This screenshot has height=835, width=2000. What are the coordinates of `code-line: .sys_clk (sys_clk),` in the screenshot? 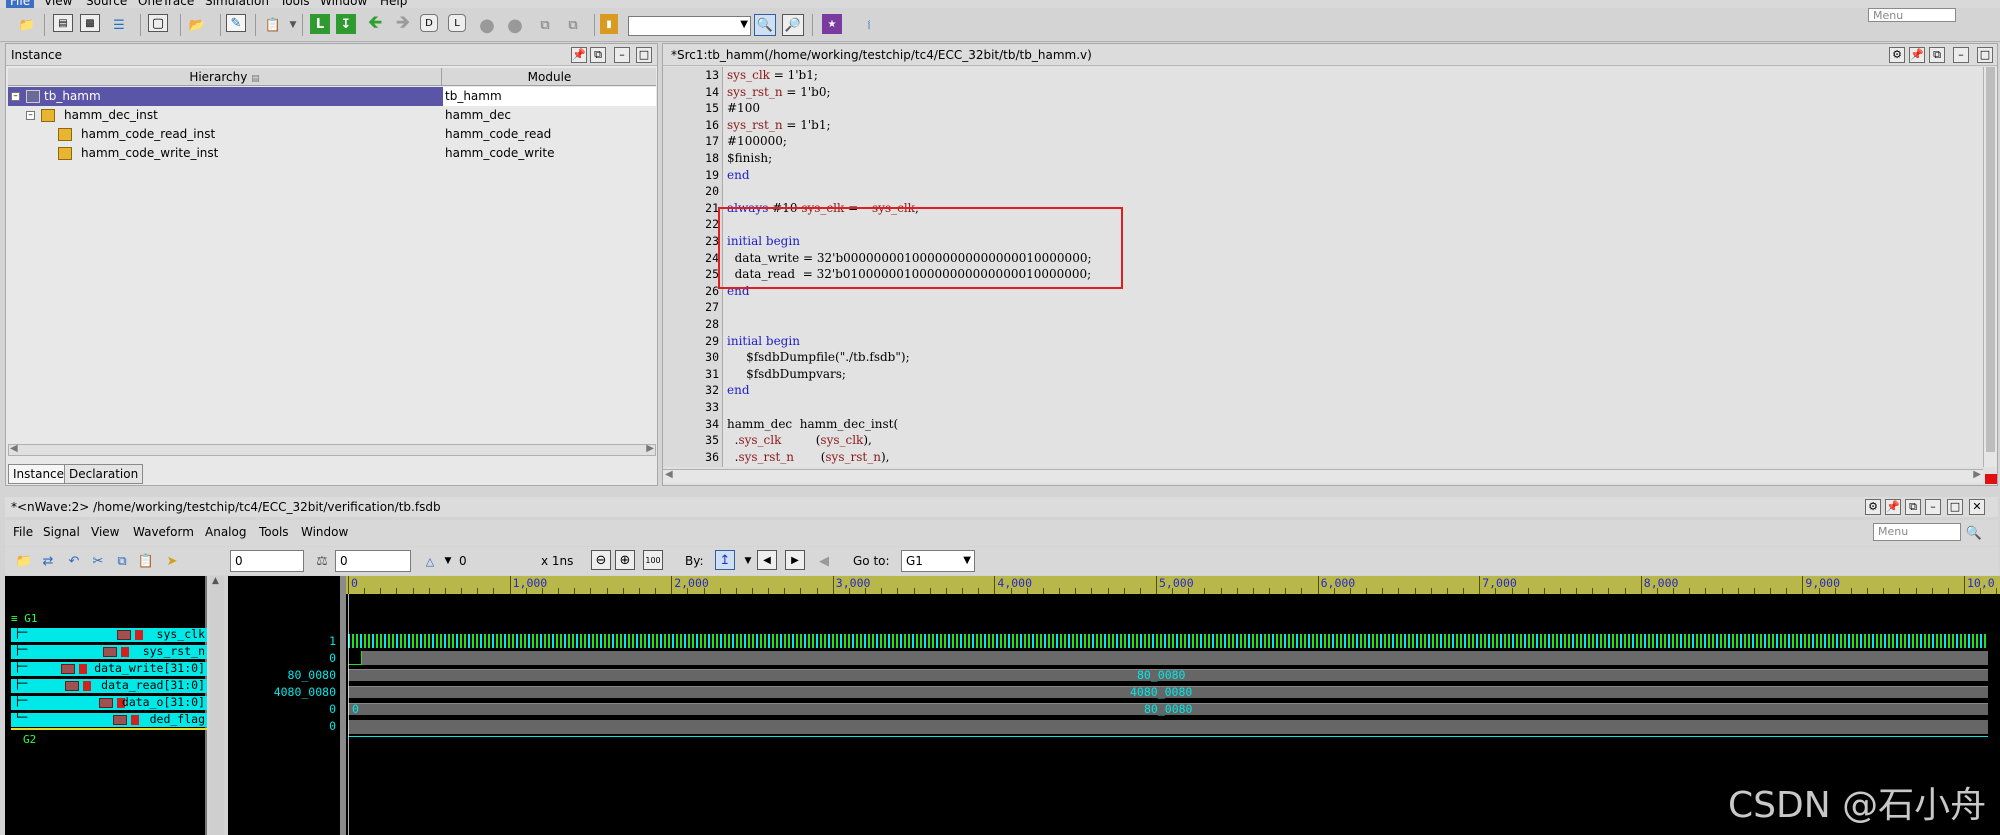 It's located at (797, 440).